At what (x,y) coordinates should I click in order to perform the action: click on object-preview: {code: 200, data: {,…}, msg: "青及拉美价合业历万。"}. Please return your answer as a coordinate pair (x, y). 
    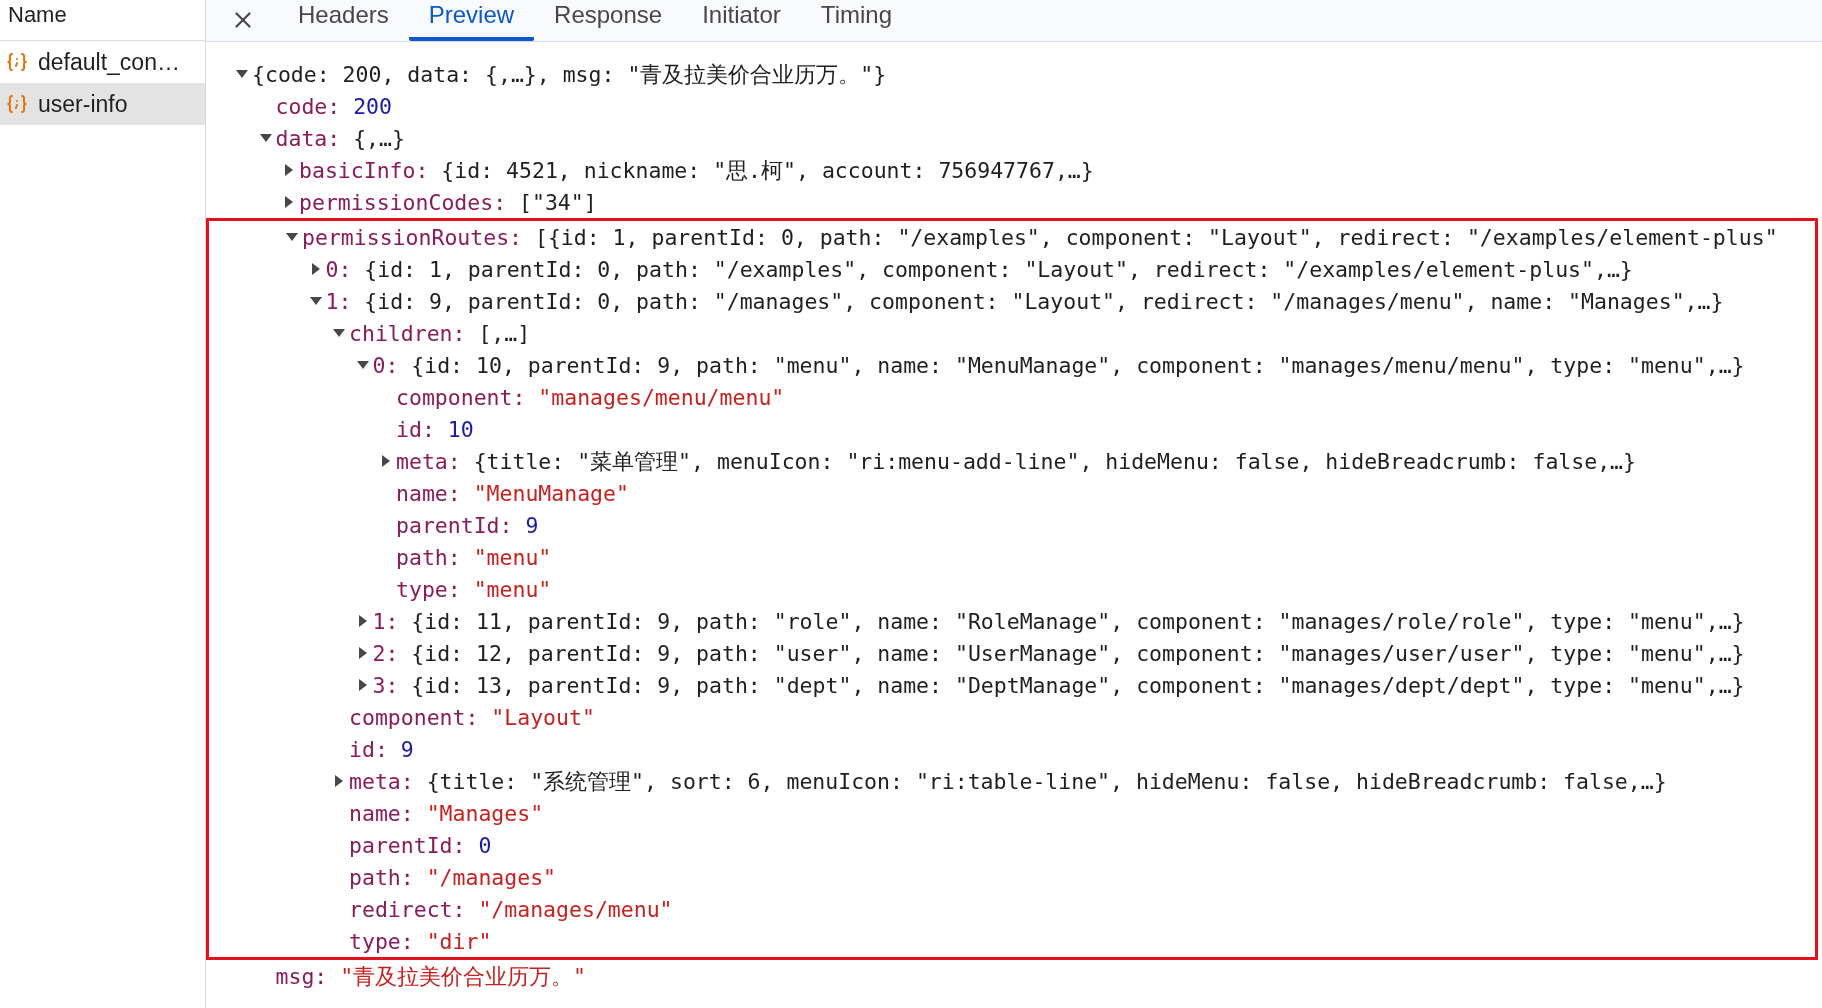
    Looking at the image, I should click on (569, 74).